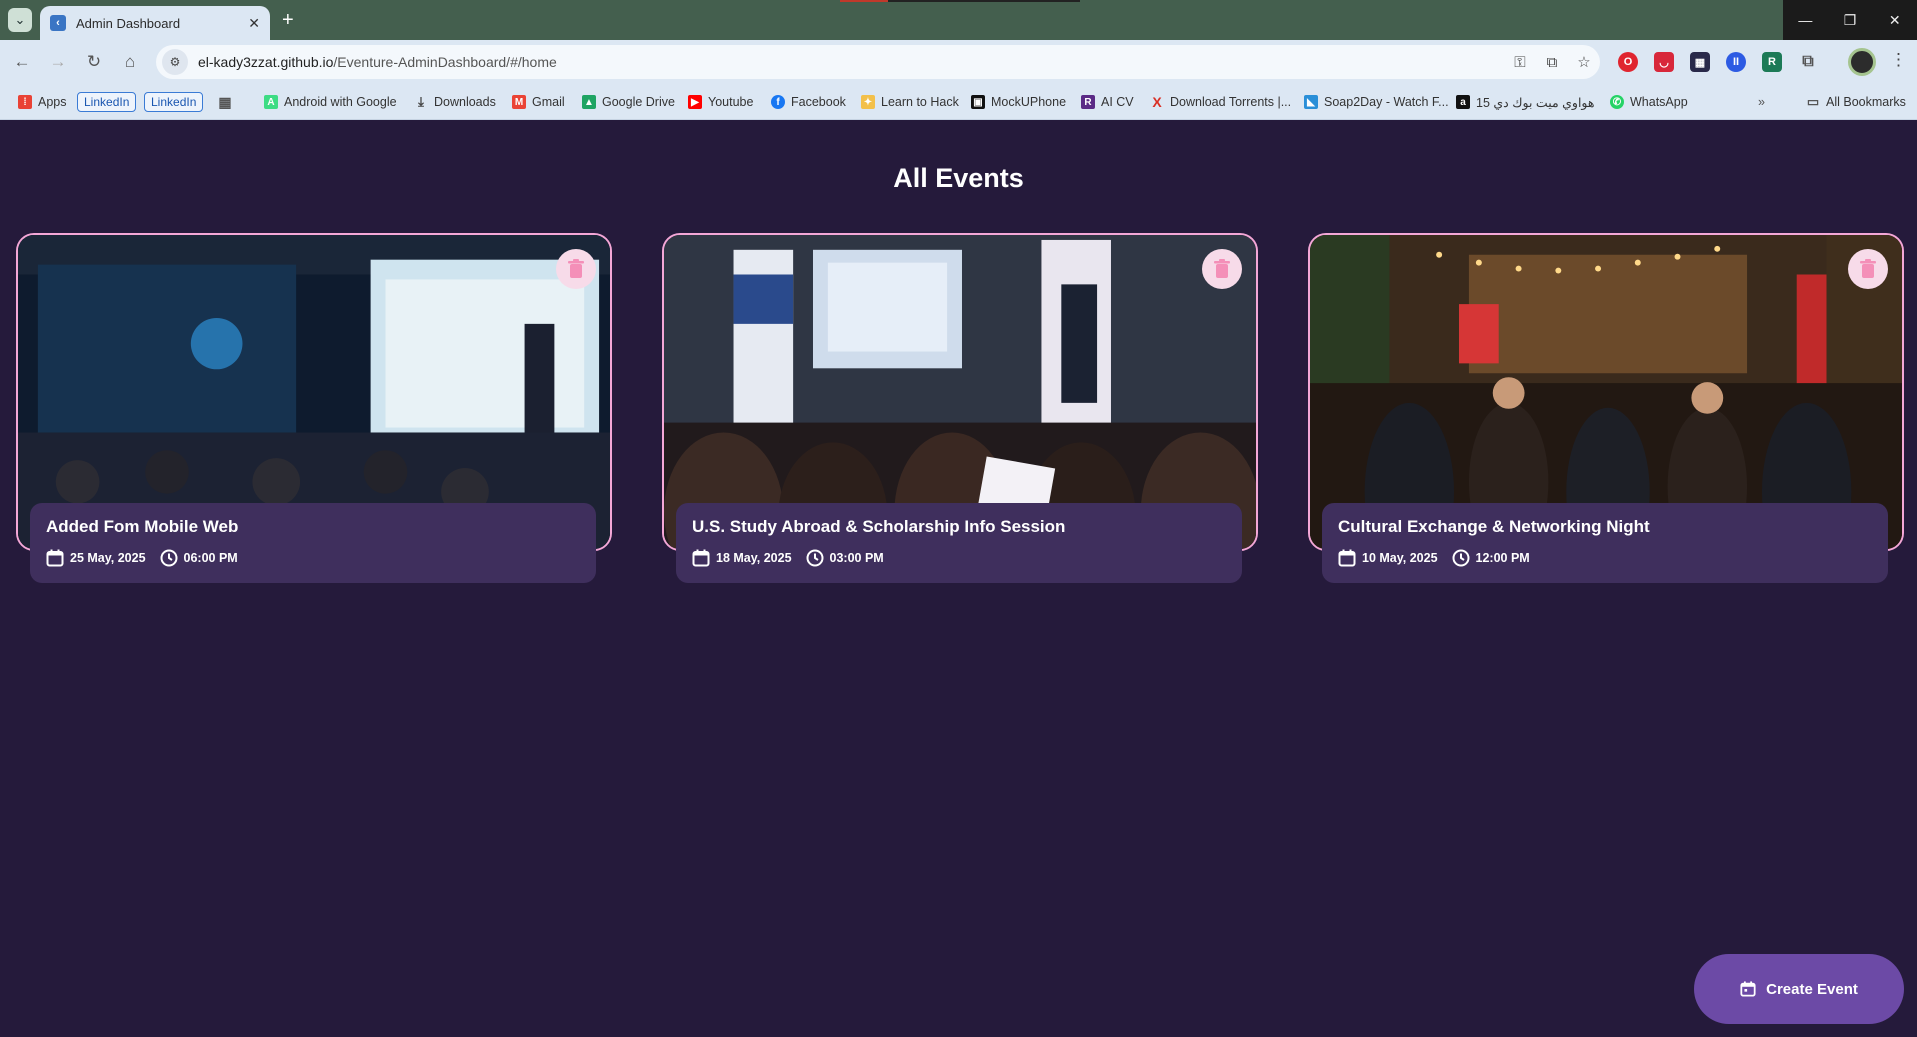 The image size is (1917, 1037). I want to click on tab-close-icon: ✕, so click(254, 23).